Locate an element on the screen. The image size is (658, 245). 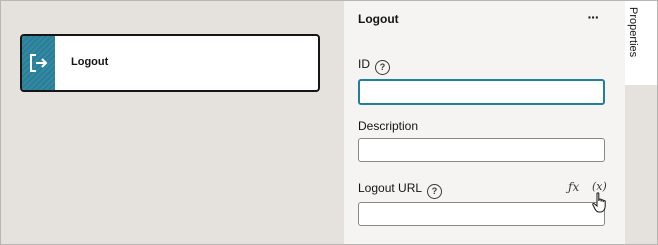
more-options-button: ··· is located at coordinates (593, 18).